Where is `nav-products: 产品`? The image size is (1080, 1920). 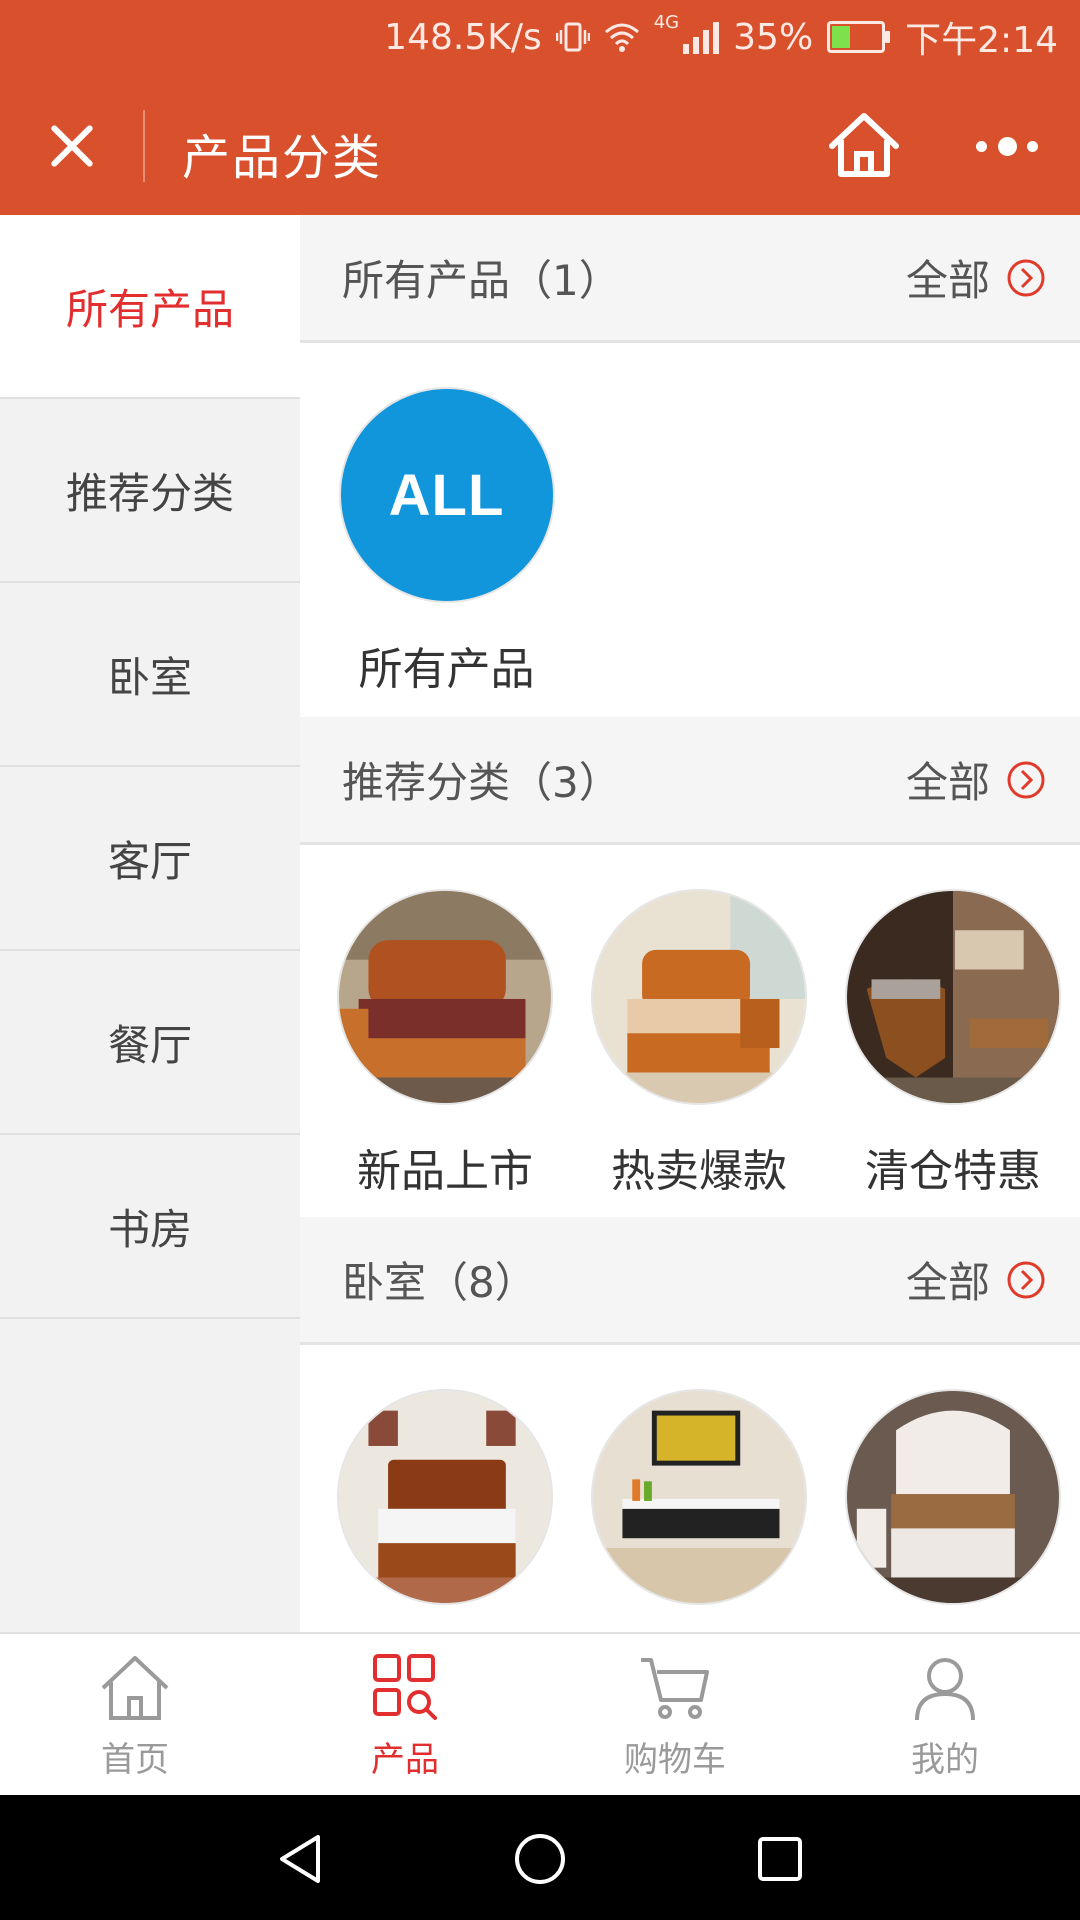 nav-products: 产品 is located at coordinates (405, 1715).